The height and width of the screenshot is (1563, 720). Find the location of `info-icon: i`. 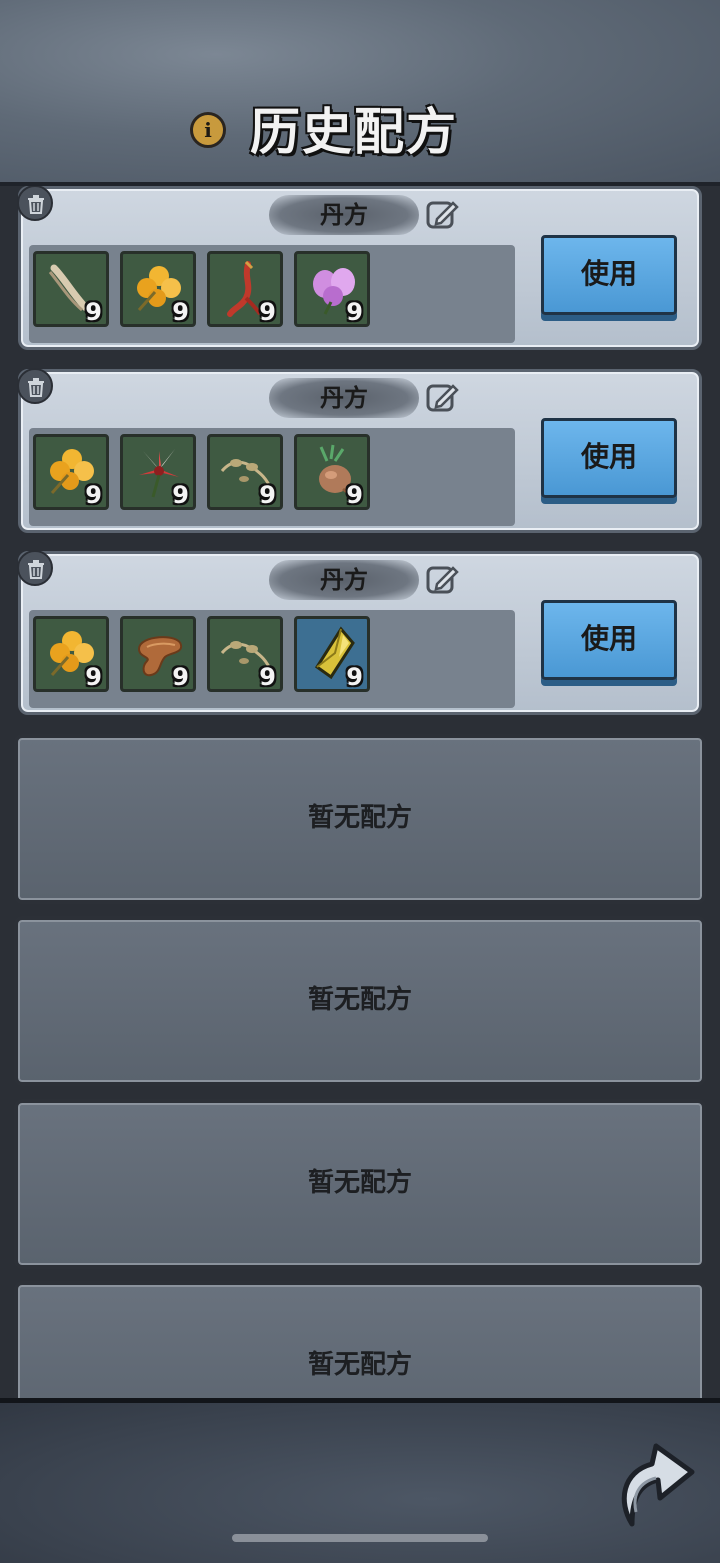

info-icon: i is located at coordinates (208, 130).